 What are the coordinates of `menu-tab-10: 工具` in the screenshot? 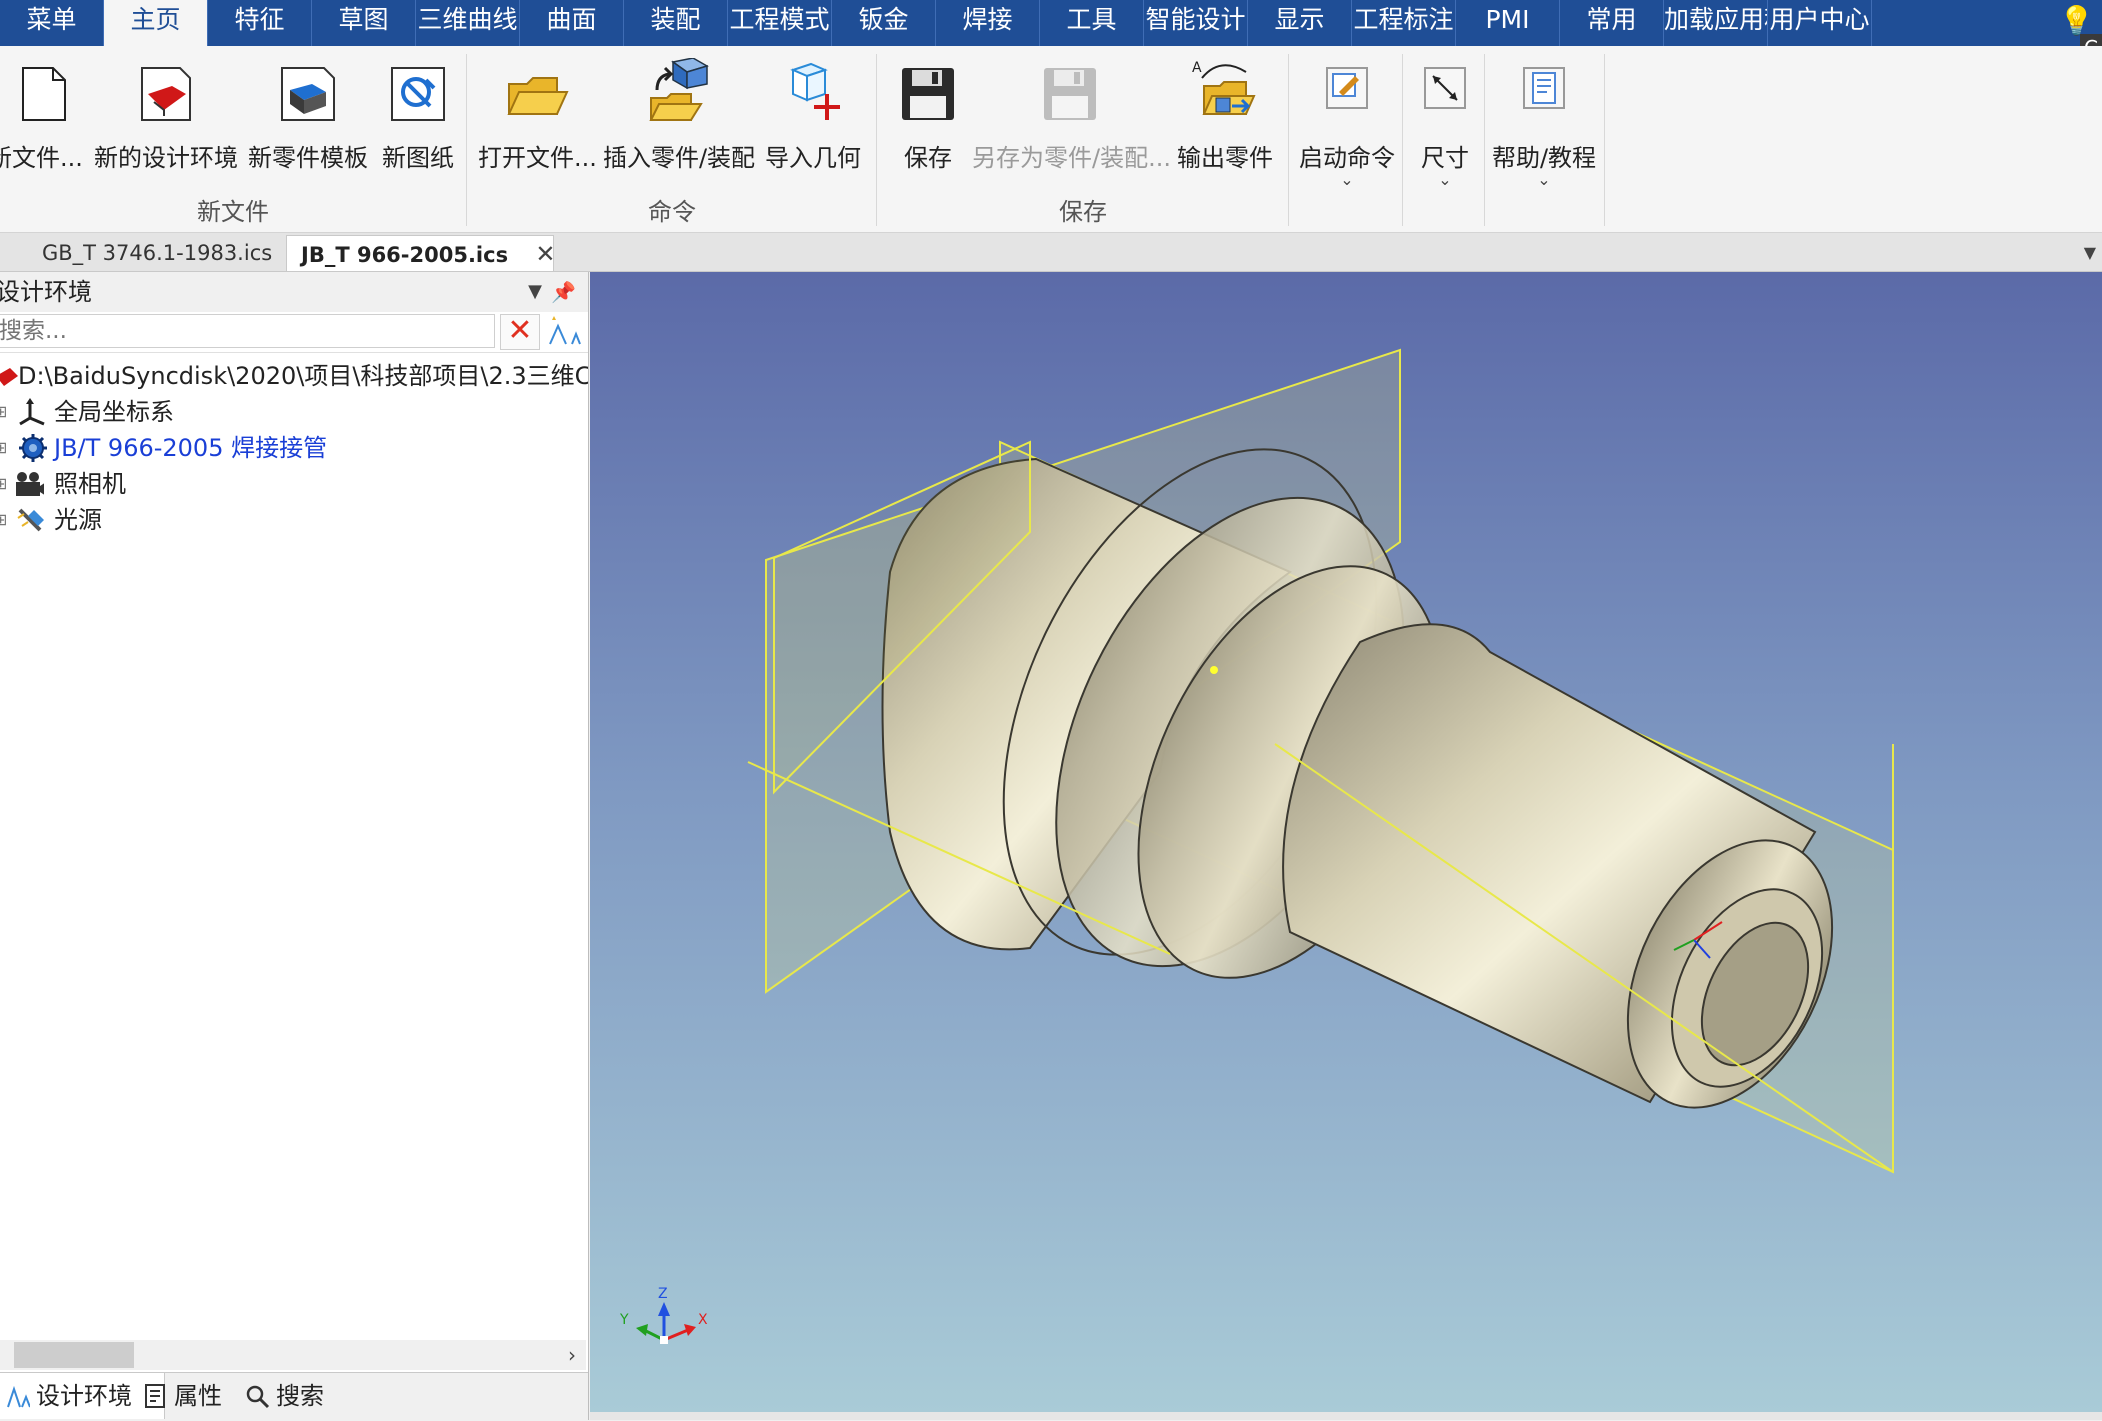 It's located at (1092, 23).